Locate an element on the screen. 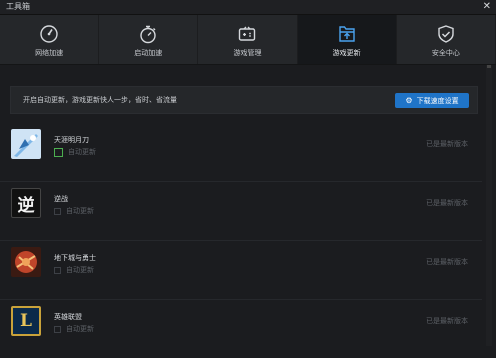 Image resolution: width=496 pixels, height=358 pixels. shield-check-icon is located at coordinates (446, 34).